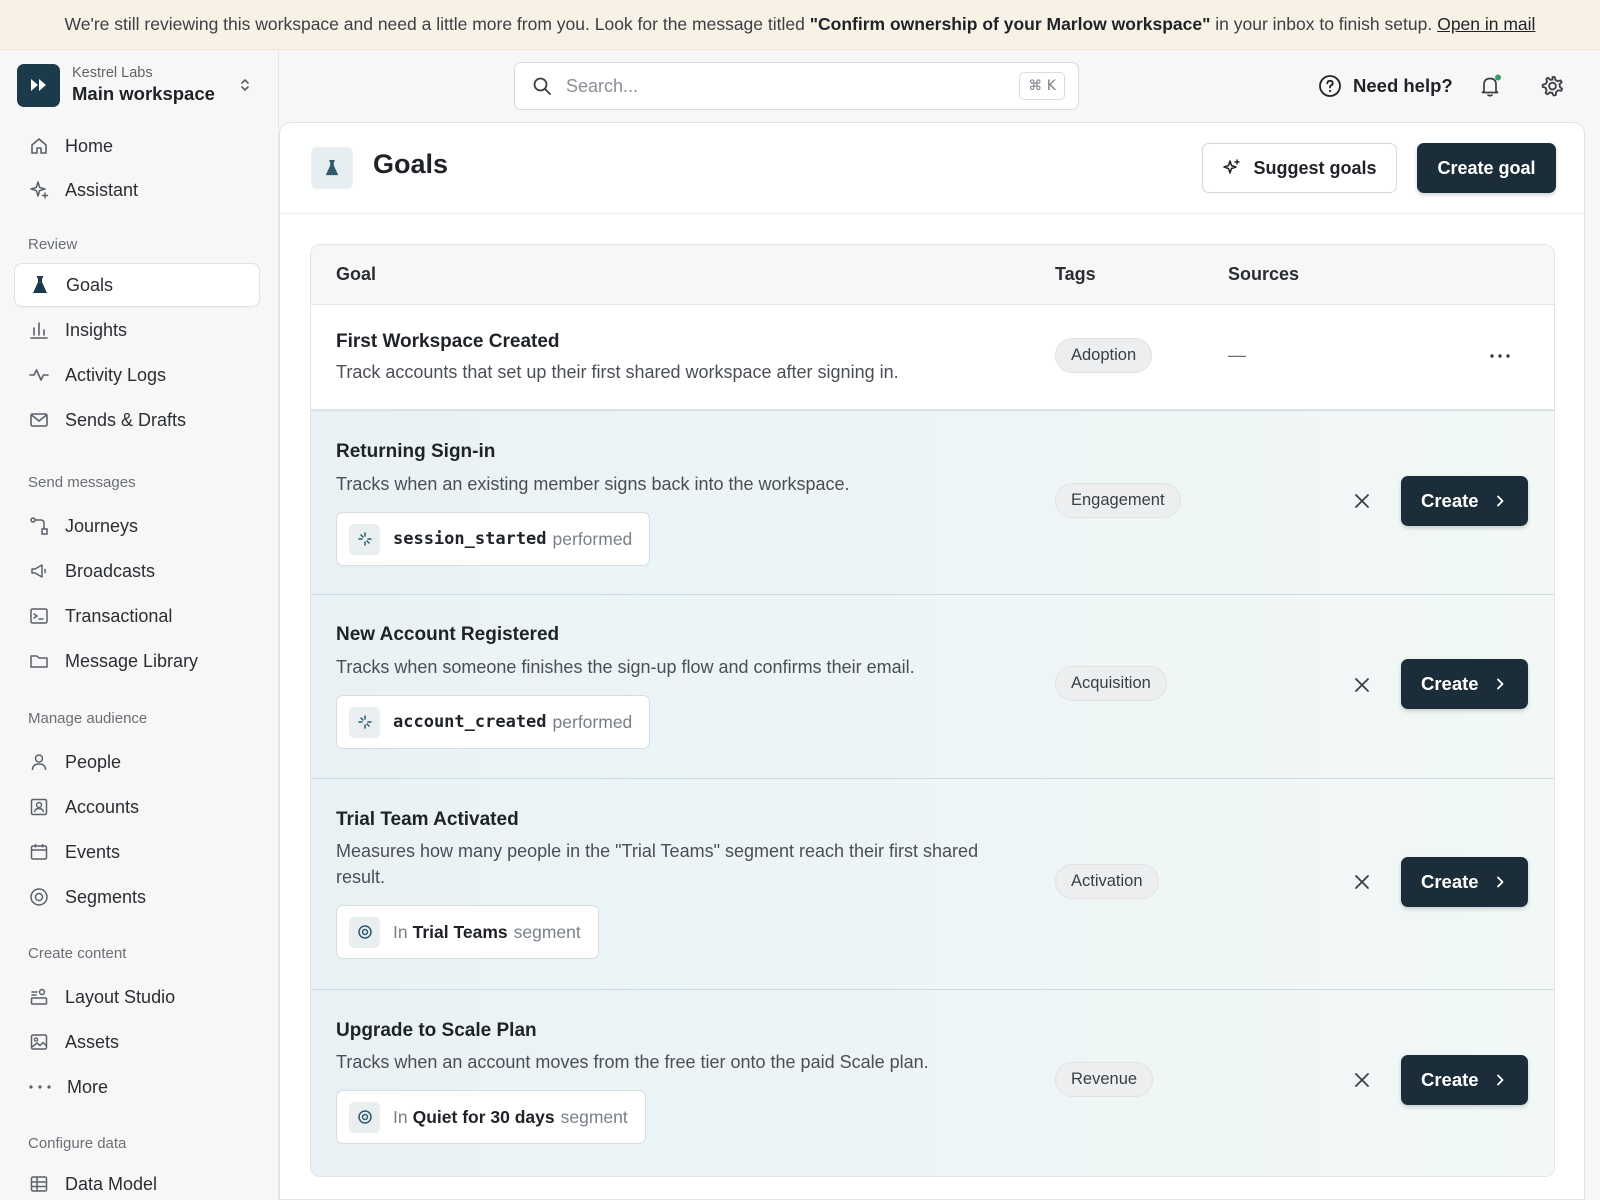 The image size is (1600, 1200). Describe the element at coordinates (1499, 501) in the screenshot. I see `chevron-right-icon` at that location.